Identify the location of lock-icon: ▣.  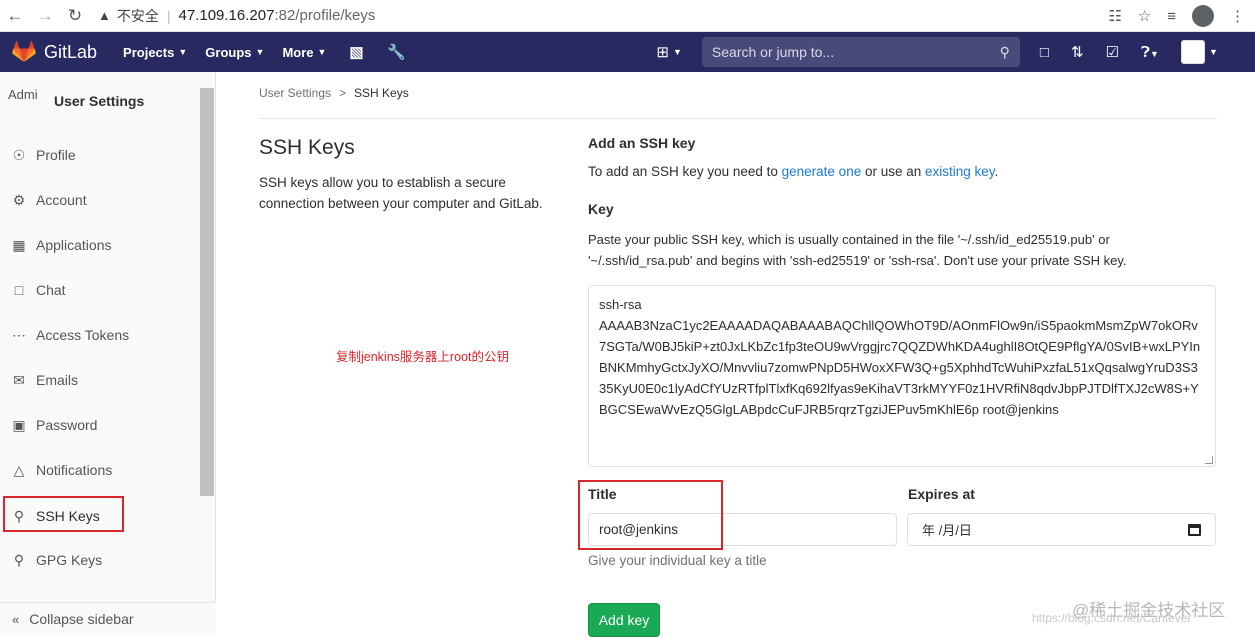
(19, 424).